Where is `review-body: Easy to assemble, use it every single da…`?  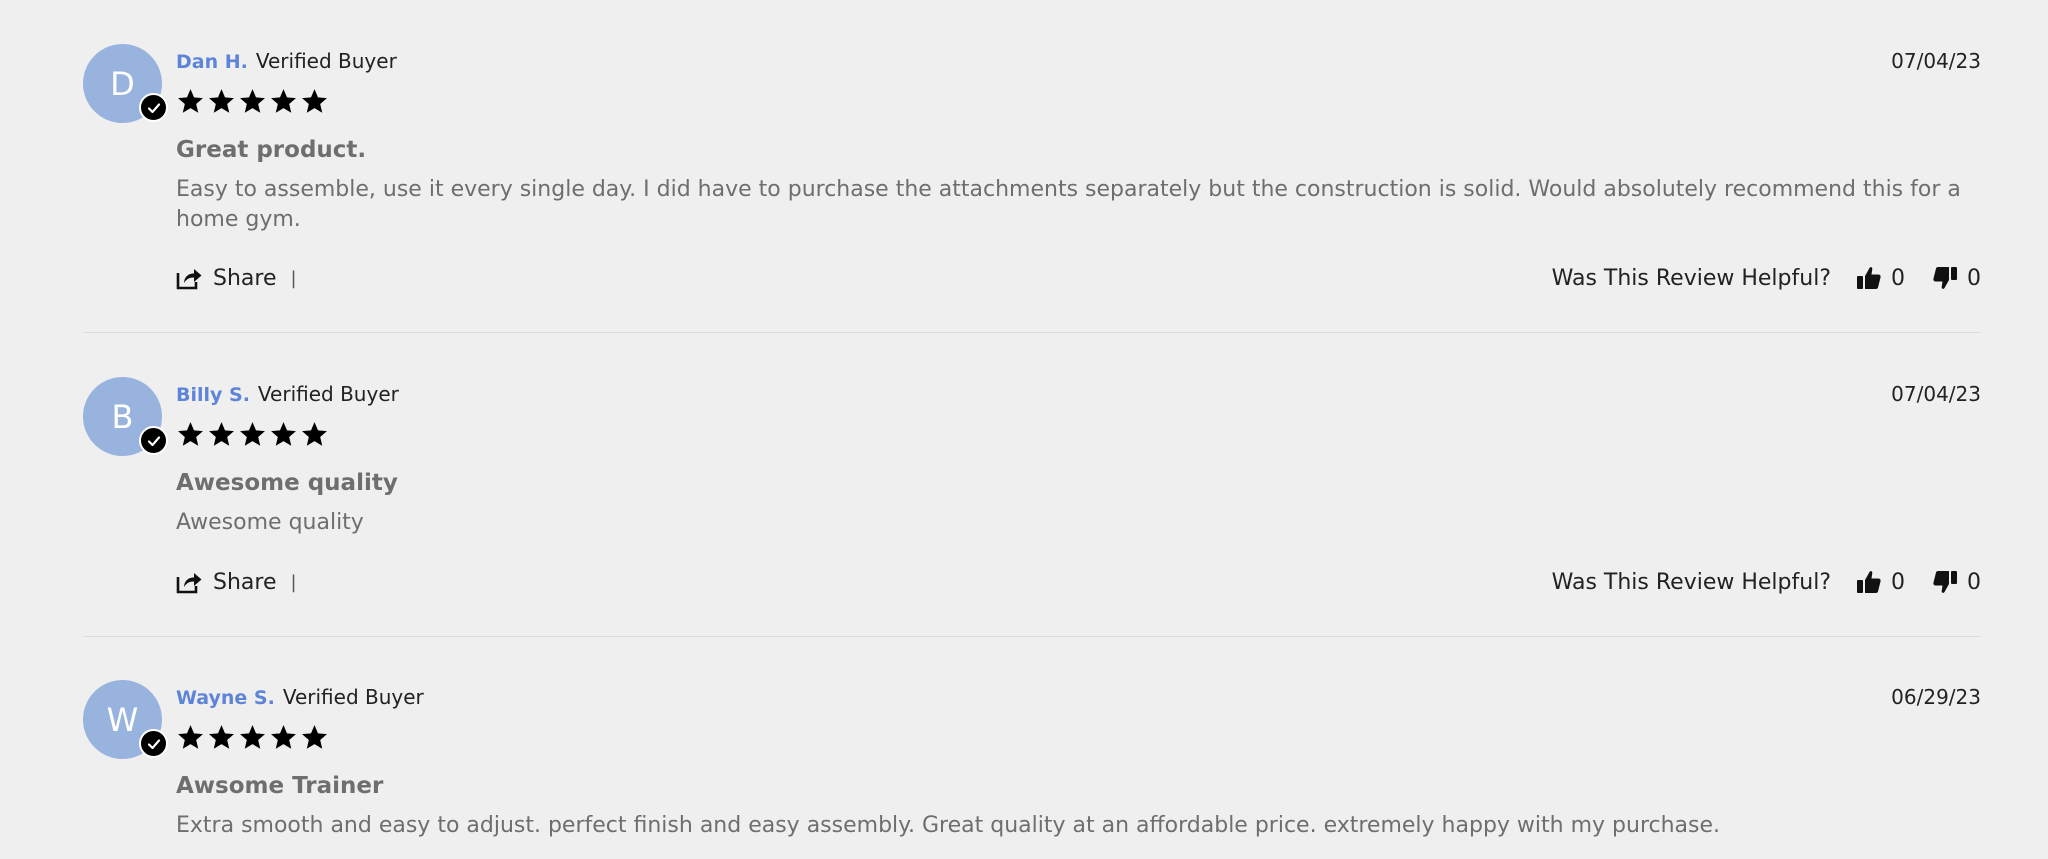
review-body: Easy to assemble, use it every single da… is located at coordinates (1068, 204).